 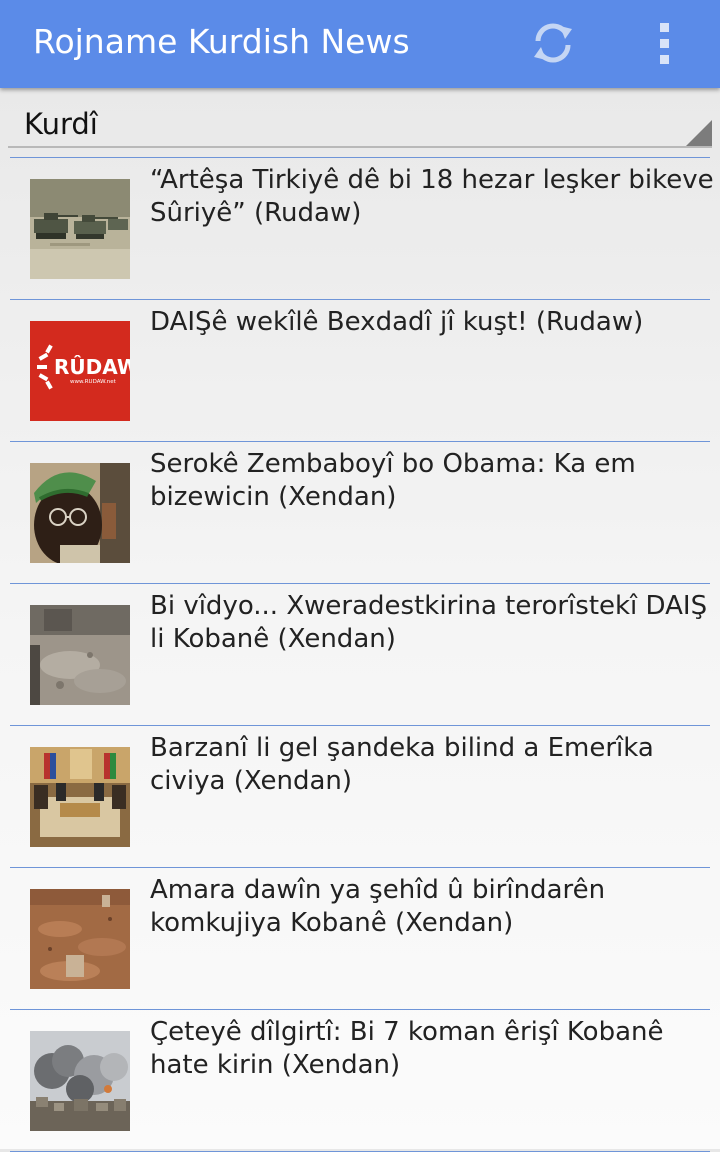 What do you see at coordinates (699, 133) in the screenshot?
I see `dropdown-arrow-icon` at bounding box center [699, 133].